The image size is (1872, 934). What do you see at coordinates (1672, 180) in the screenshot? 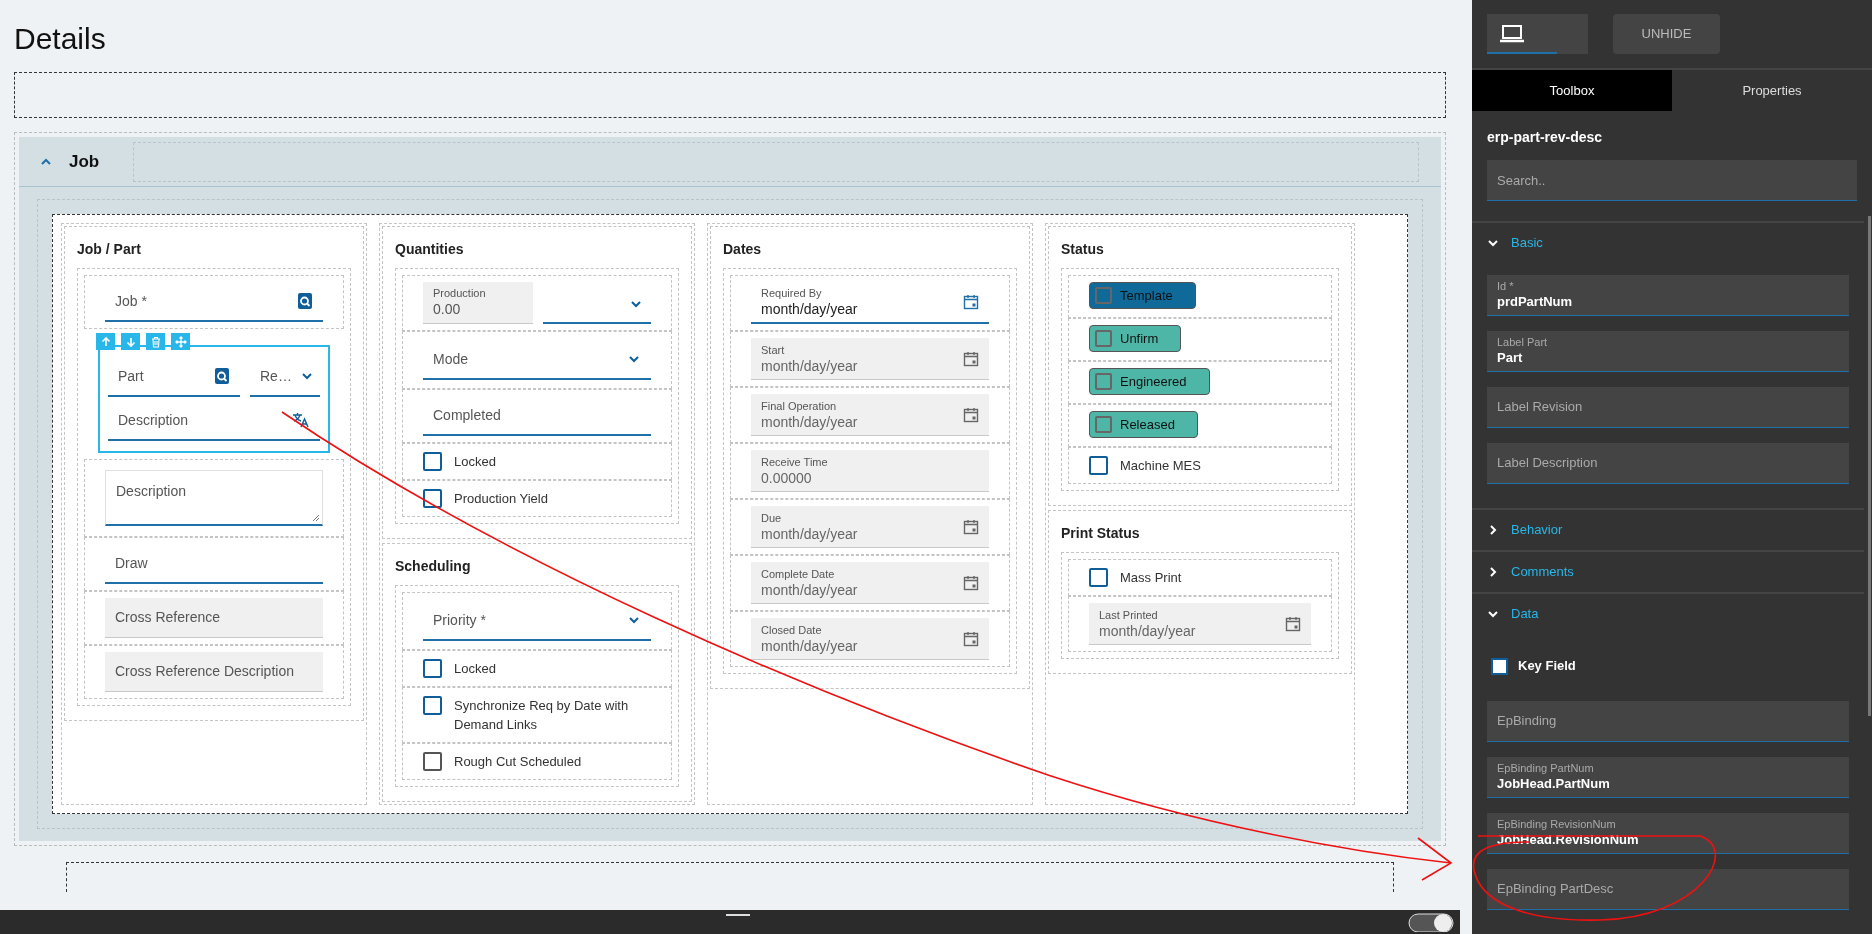
I see `search-field: Search..` at bounding box center [1672, 180].